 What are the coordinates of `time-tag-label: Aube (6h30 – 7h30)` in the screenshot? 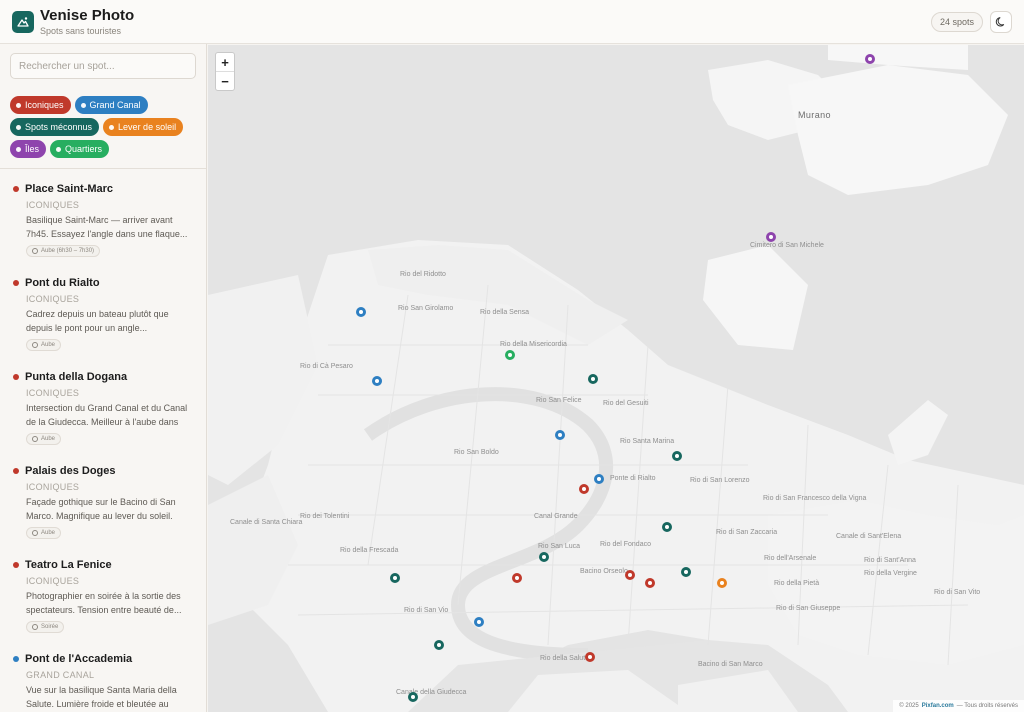 It's located at (68, 251).